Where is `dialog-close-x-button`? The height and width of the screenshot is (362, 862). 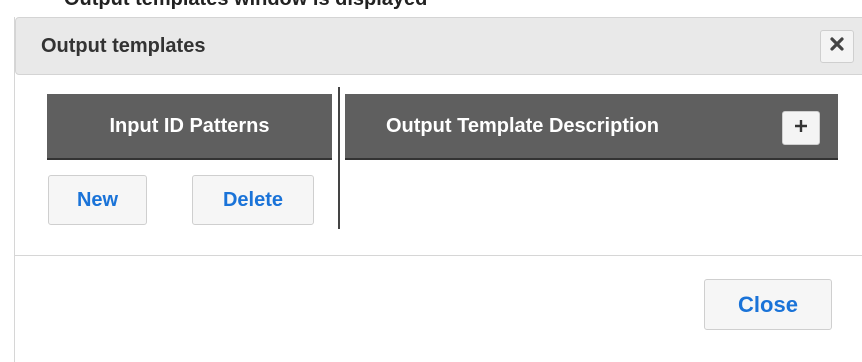
dialog-close-x-button is located at coordinates (837, 46).